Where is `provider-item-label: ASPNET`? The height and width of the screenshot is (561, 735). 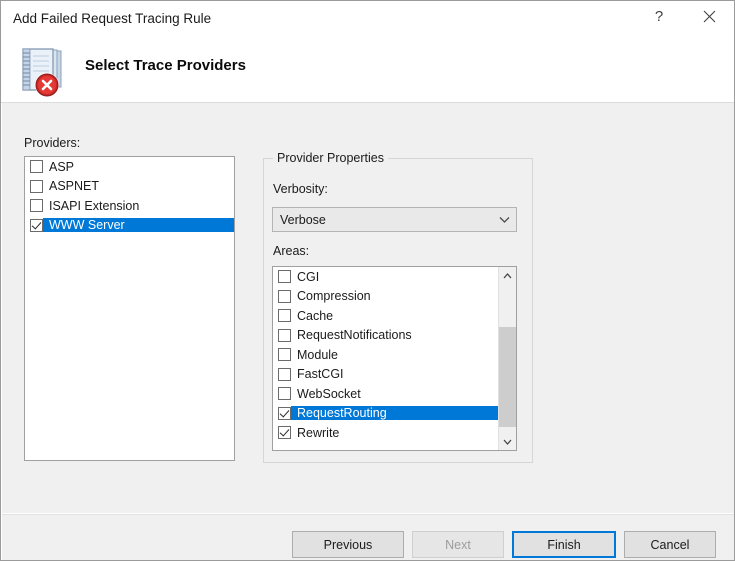 provider-item-label: ASPNET is located at coordinates (74, 186).